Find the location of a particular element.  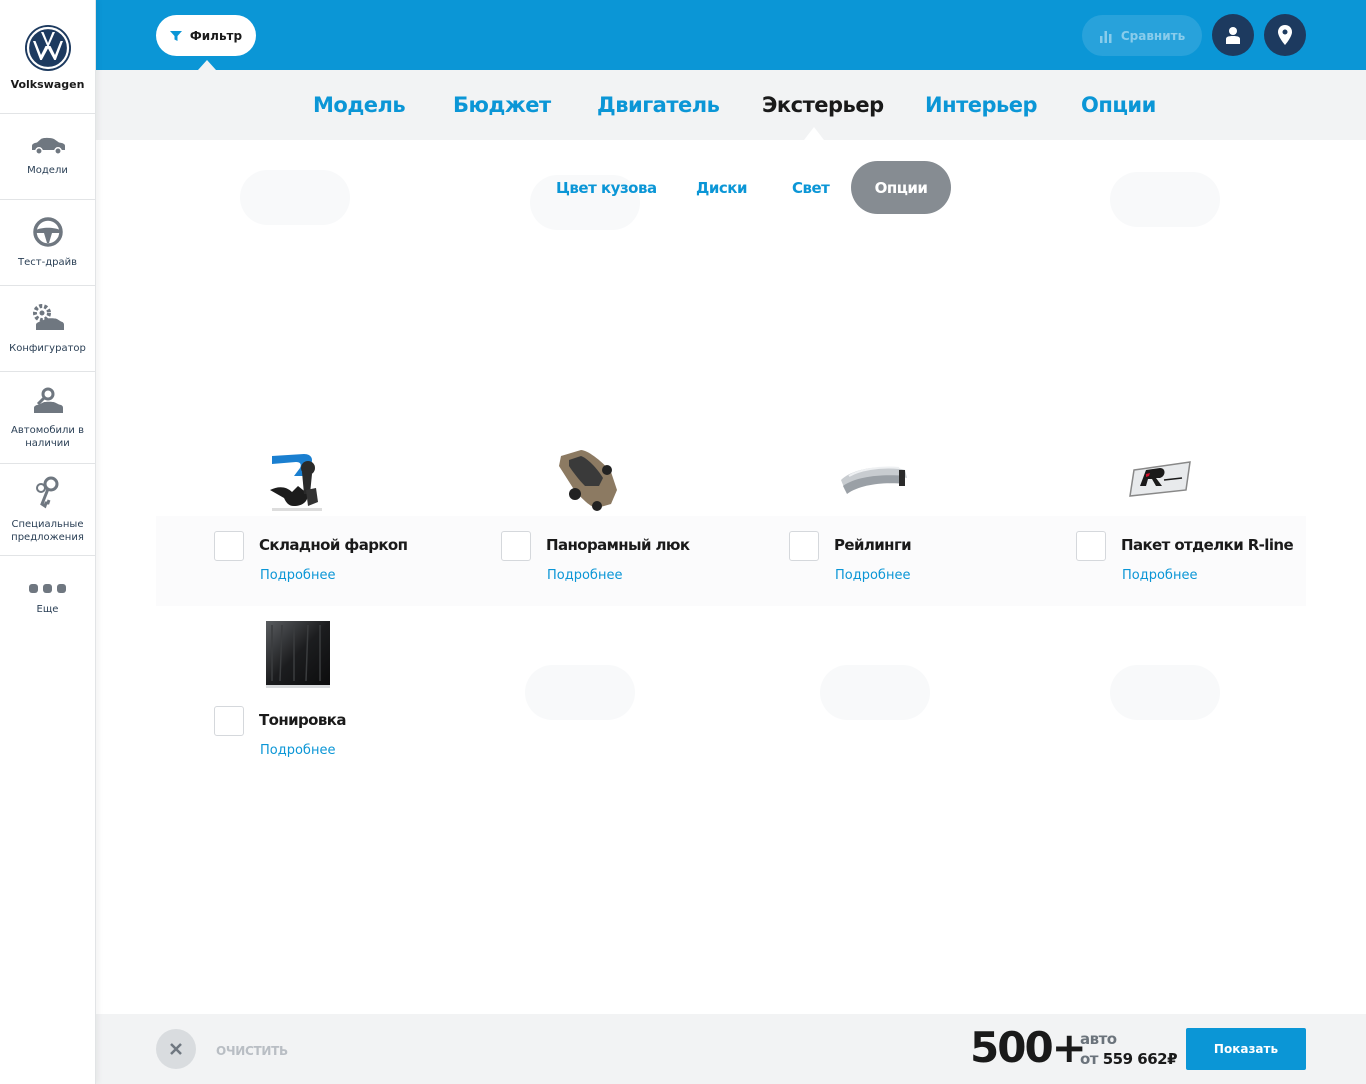

sidebar-item-models: Модели is located at coordinates (47, 157).